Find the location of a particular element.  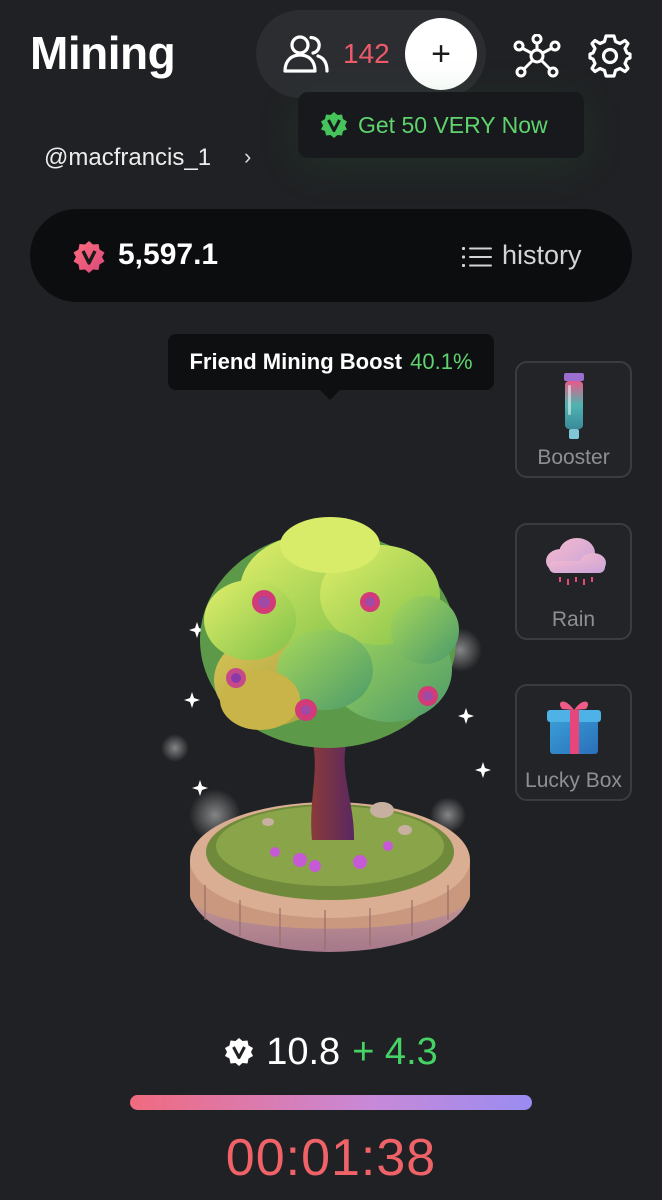

lucky-box-button: Lucky Box is located at coordinates (573, 742).